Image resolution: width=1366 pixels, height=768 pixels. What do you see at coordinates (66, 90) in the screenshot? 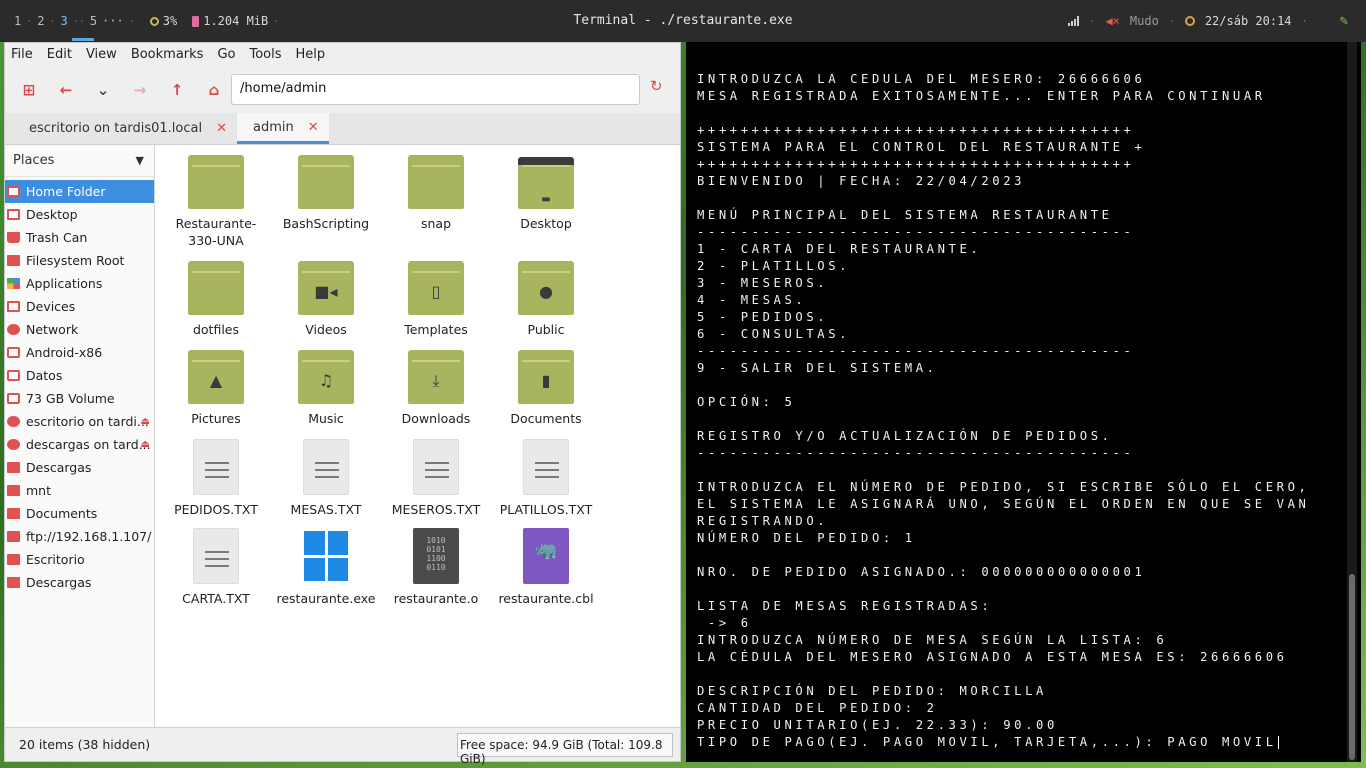
I see `back-arrow-icon: ←` at bounding box center [66, 90].